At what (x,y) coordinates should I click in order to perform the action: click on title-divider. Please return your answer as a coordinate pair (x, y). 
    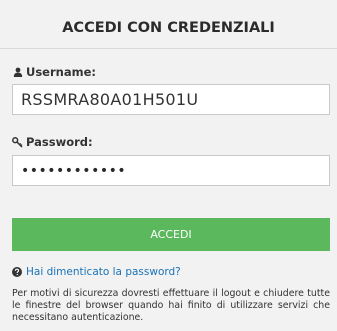
    Looking at the image, I should click on (168, 48).